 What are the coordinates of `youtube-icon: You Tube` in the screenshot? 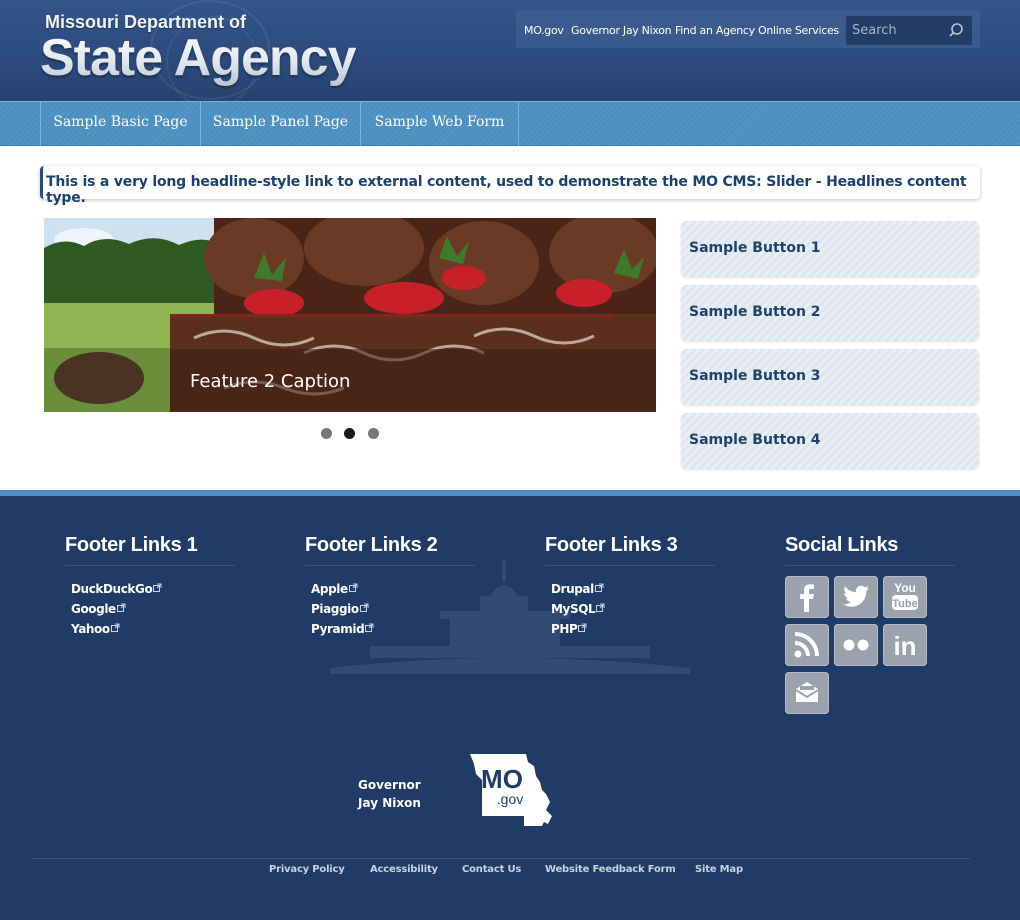 It's located at (905, 597).